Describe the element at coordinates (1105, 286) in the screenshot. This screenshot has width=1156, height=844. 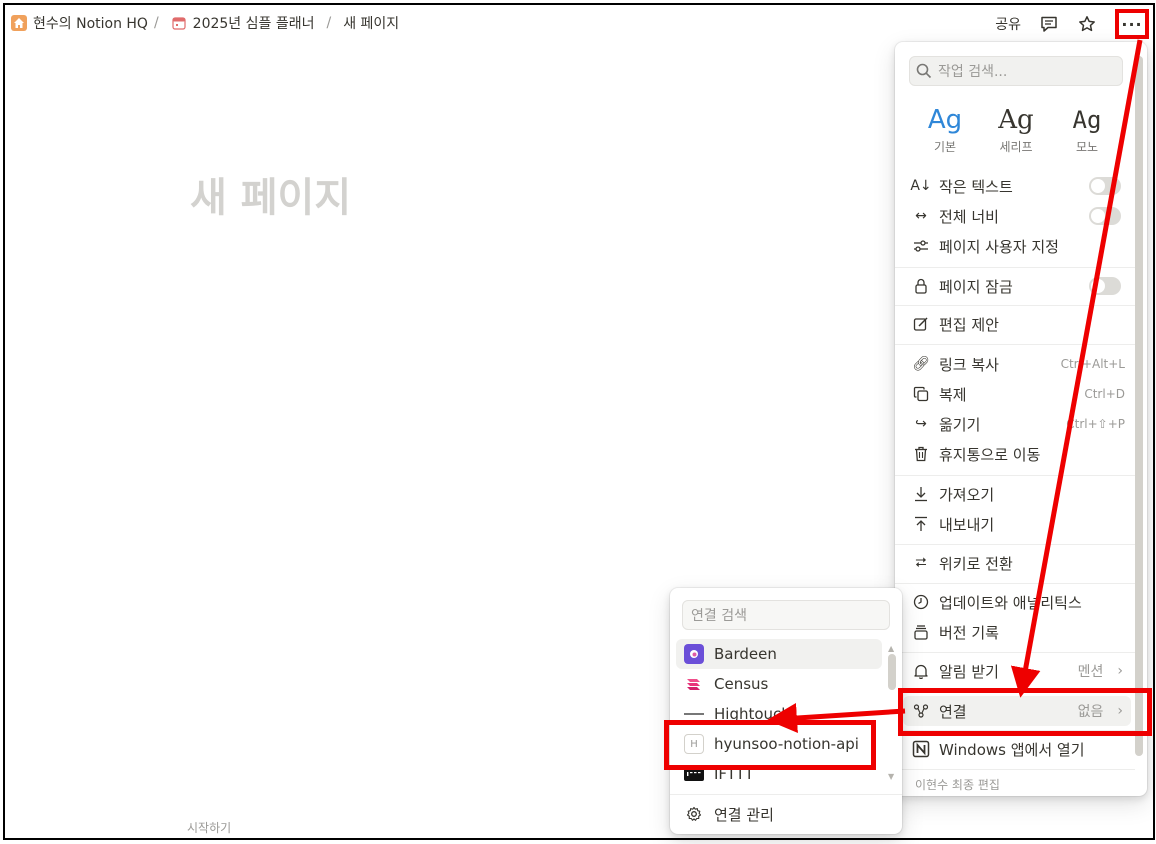
I see `lock-page-toggle` at that location.